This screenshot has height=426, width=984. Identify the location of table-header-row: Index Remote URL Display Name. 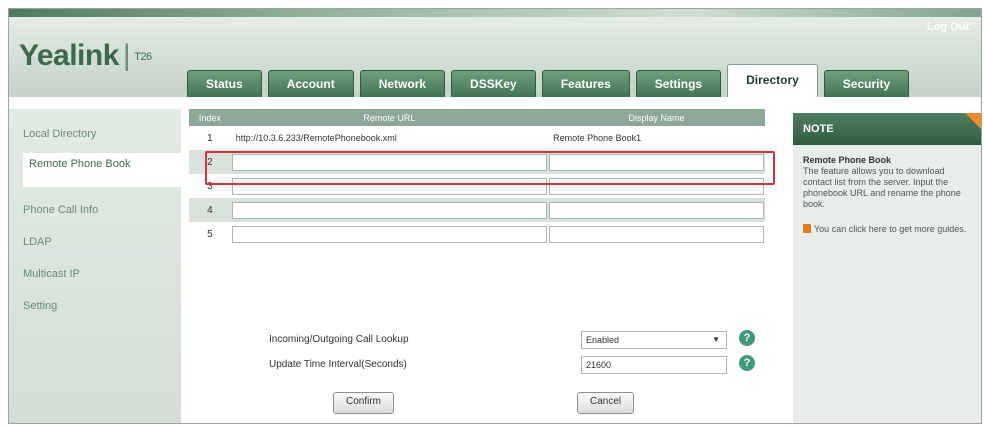
(477, 117).